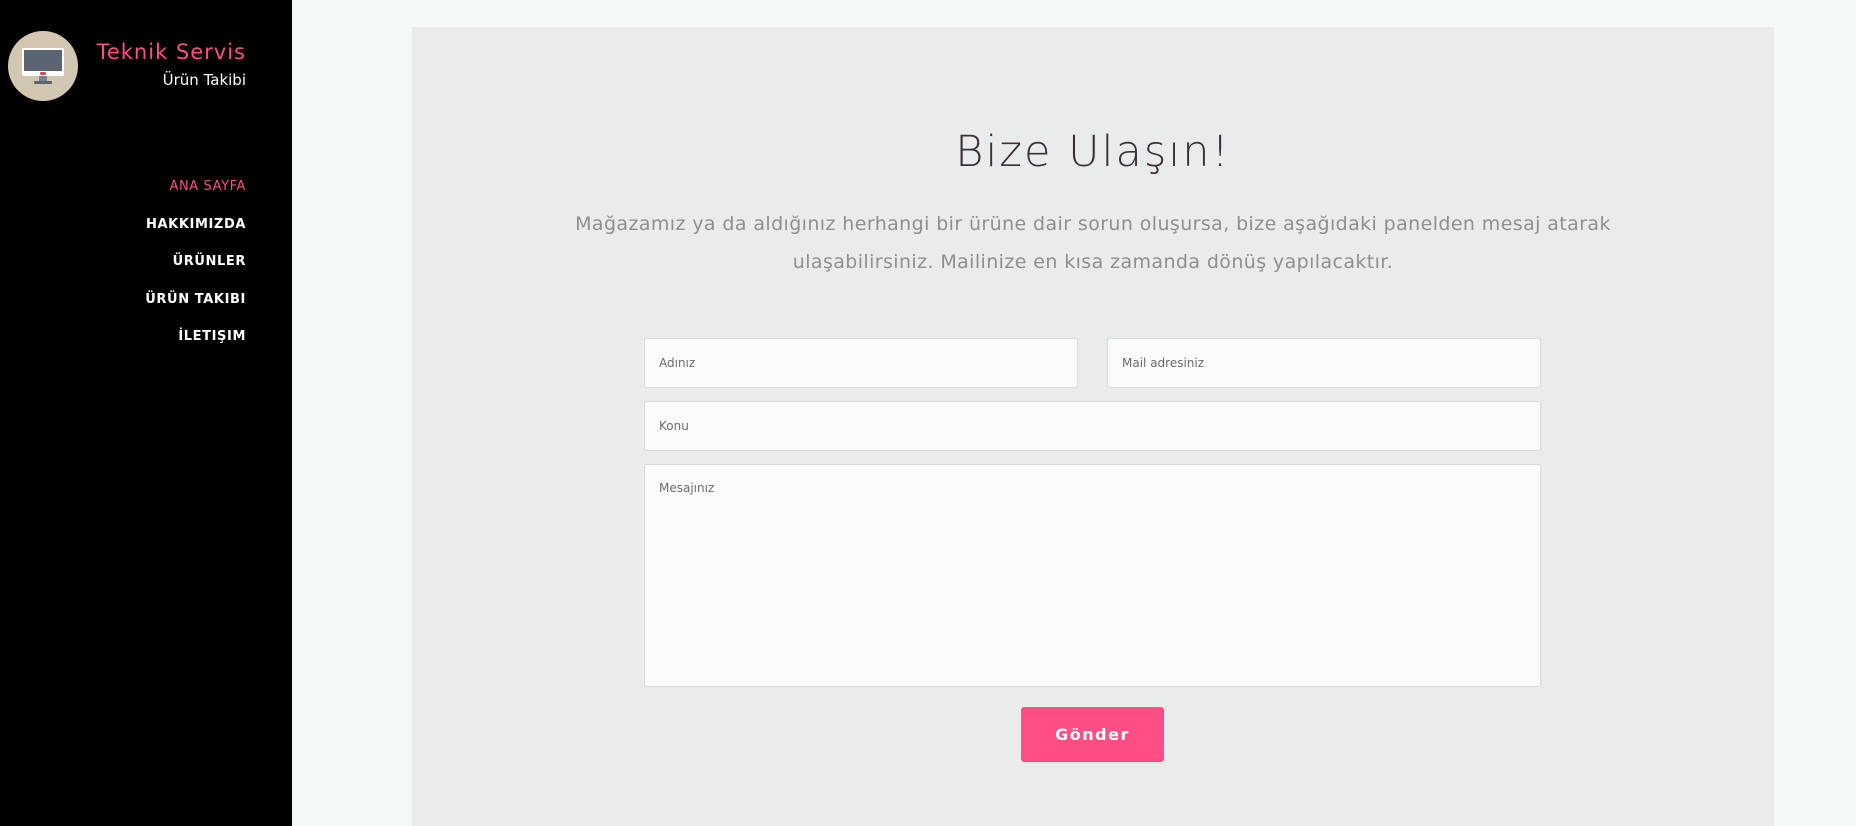 The width and height of the screenshot is (1856, 826). Describe the element at coordinates (195, 337) in the screenshot. I see `nav-item-contact: İLETIŞIM` at that location.